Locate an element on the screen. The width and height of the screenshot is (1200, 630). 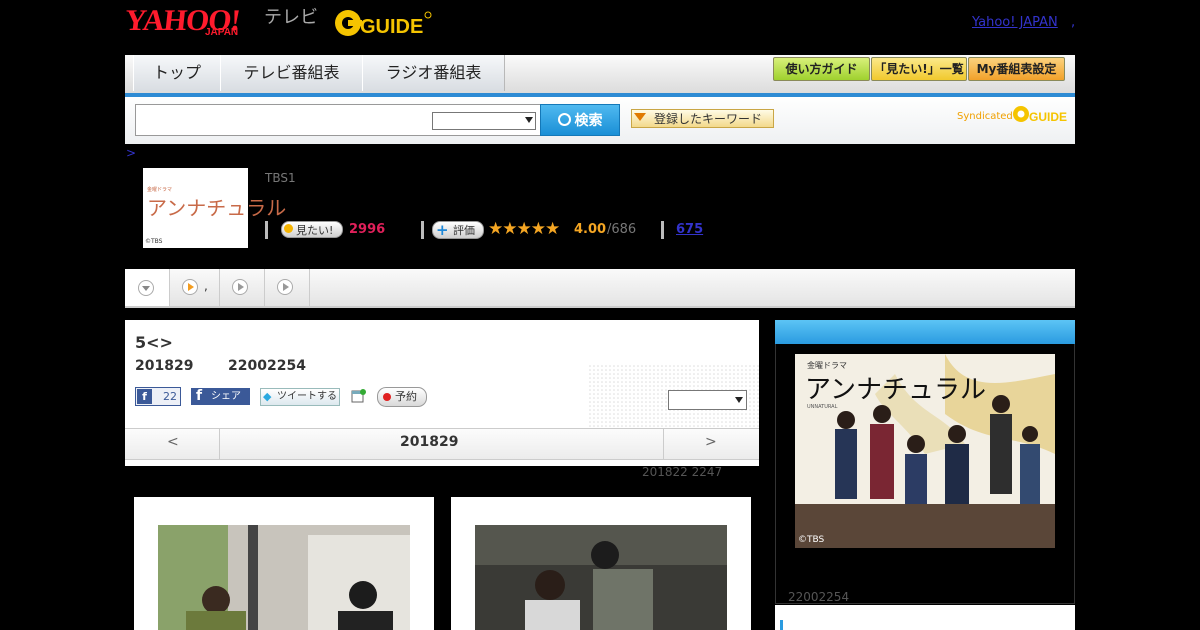
syndicated-logo-text: GUIDE is located at coordinates (1048, 117).